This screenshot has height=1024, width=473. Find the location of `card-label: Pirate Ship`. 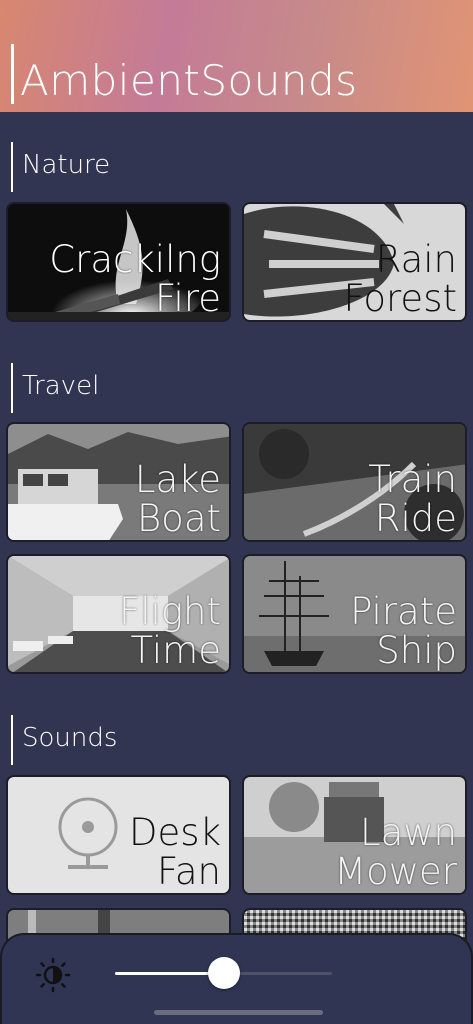

card-label: Pirate Ship is located at coordinates (403, 631).